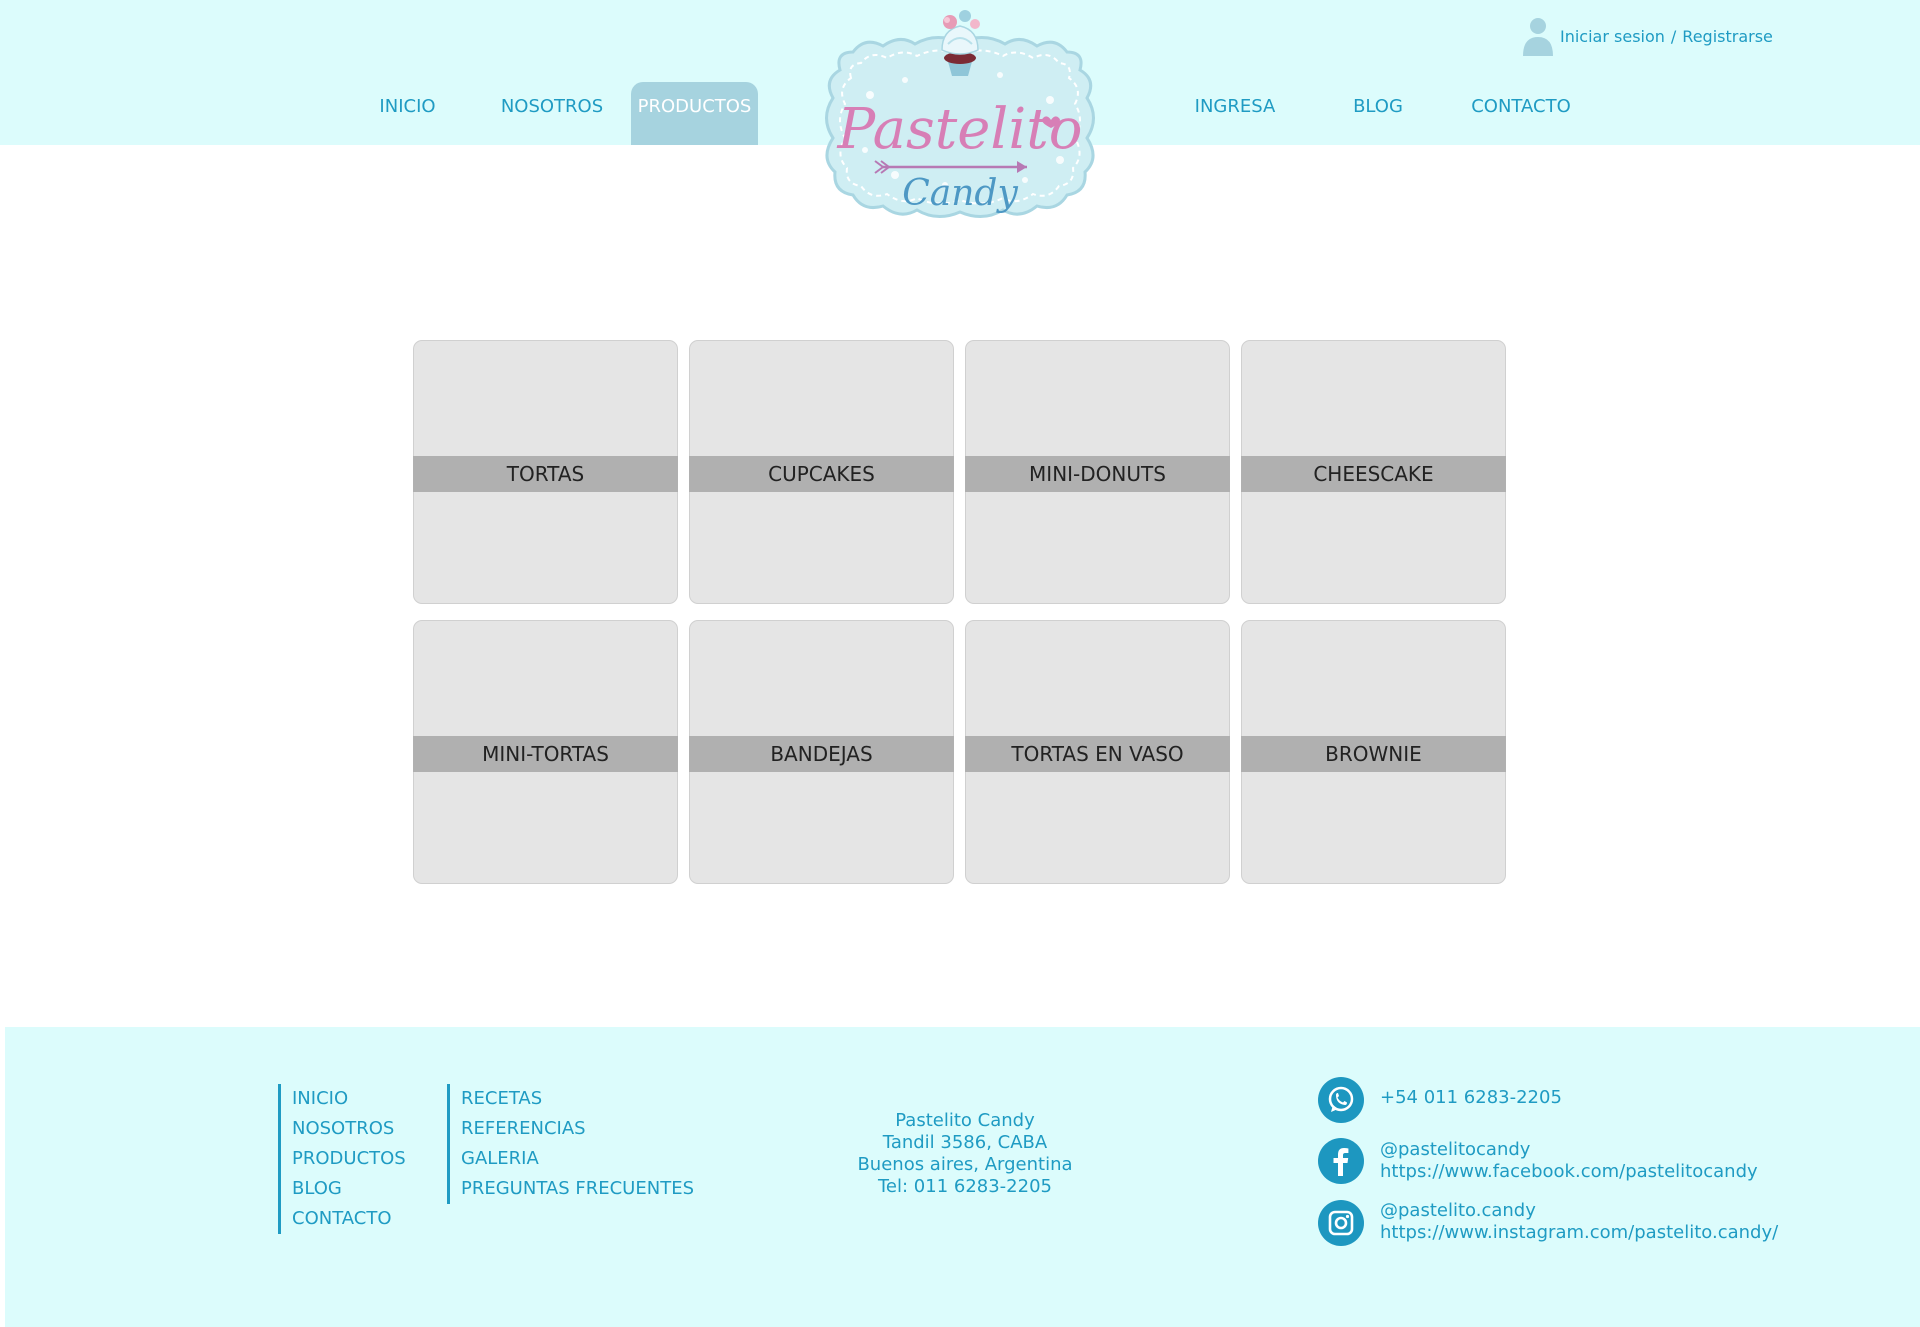  Describe the element at coordinates (349, 1099) in the screenshot. I see `footer-link-inicio: INICIO` at that location.